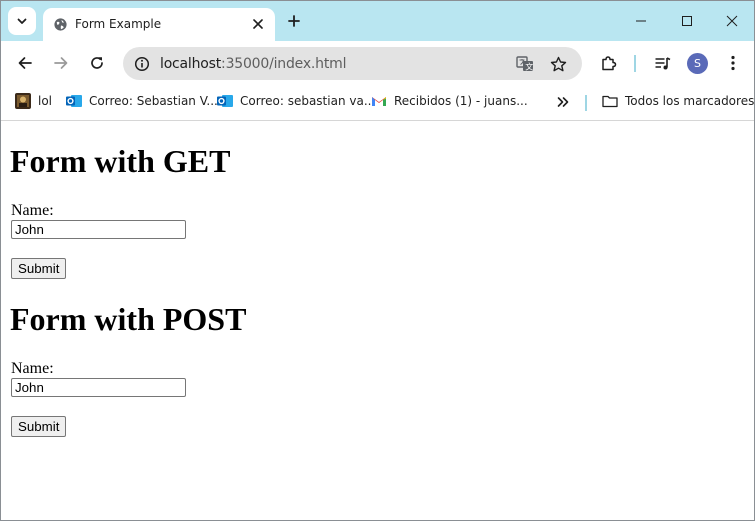 Image resolution: width=755 pixels, height=521 pixels. I want to click on bookmark-star-button, so click(558, 64).